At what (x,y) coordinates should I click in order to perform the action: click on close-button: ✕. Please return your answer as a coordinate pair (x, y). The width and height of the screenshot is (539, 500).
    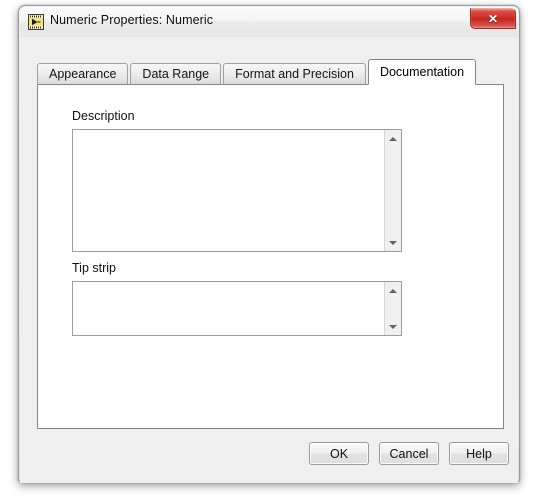
    Looking at the image, I should click on (493, 18).